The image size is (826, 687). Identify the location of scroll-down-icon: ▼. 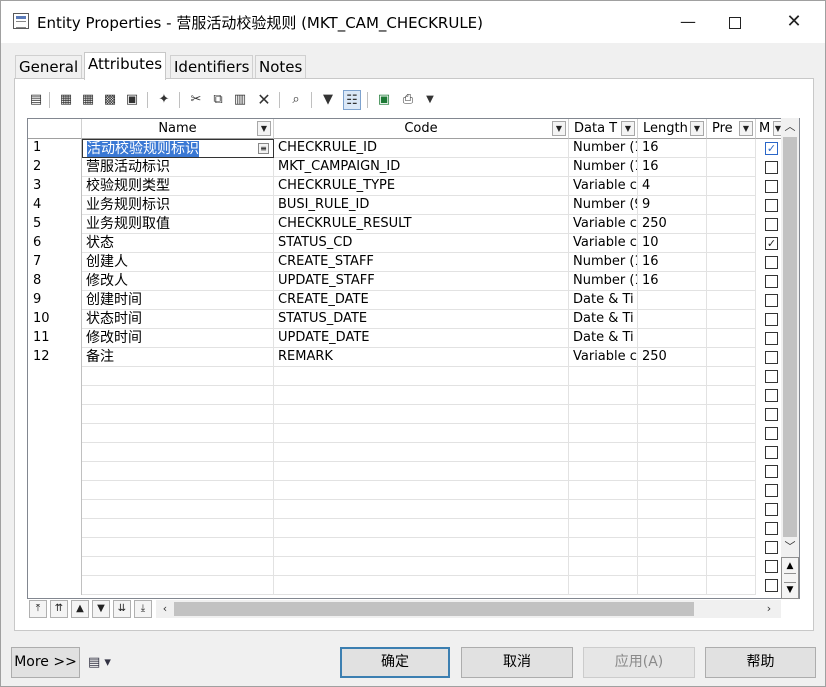
(790, 590).